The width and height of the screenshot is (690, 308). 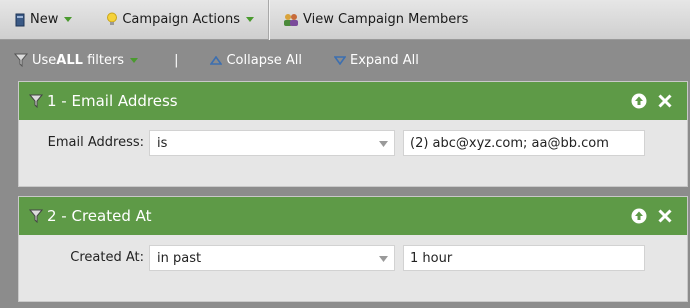 What do you see at coordinates (353, 216) in the screenshot?
I see `filter-header: 2 - Created At` at bounding box center [353, 216].